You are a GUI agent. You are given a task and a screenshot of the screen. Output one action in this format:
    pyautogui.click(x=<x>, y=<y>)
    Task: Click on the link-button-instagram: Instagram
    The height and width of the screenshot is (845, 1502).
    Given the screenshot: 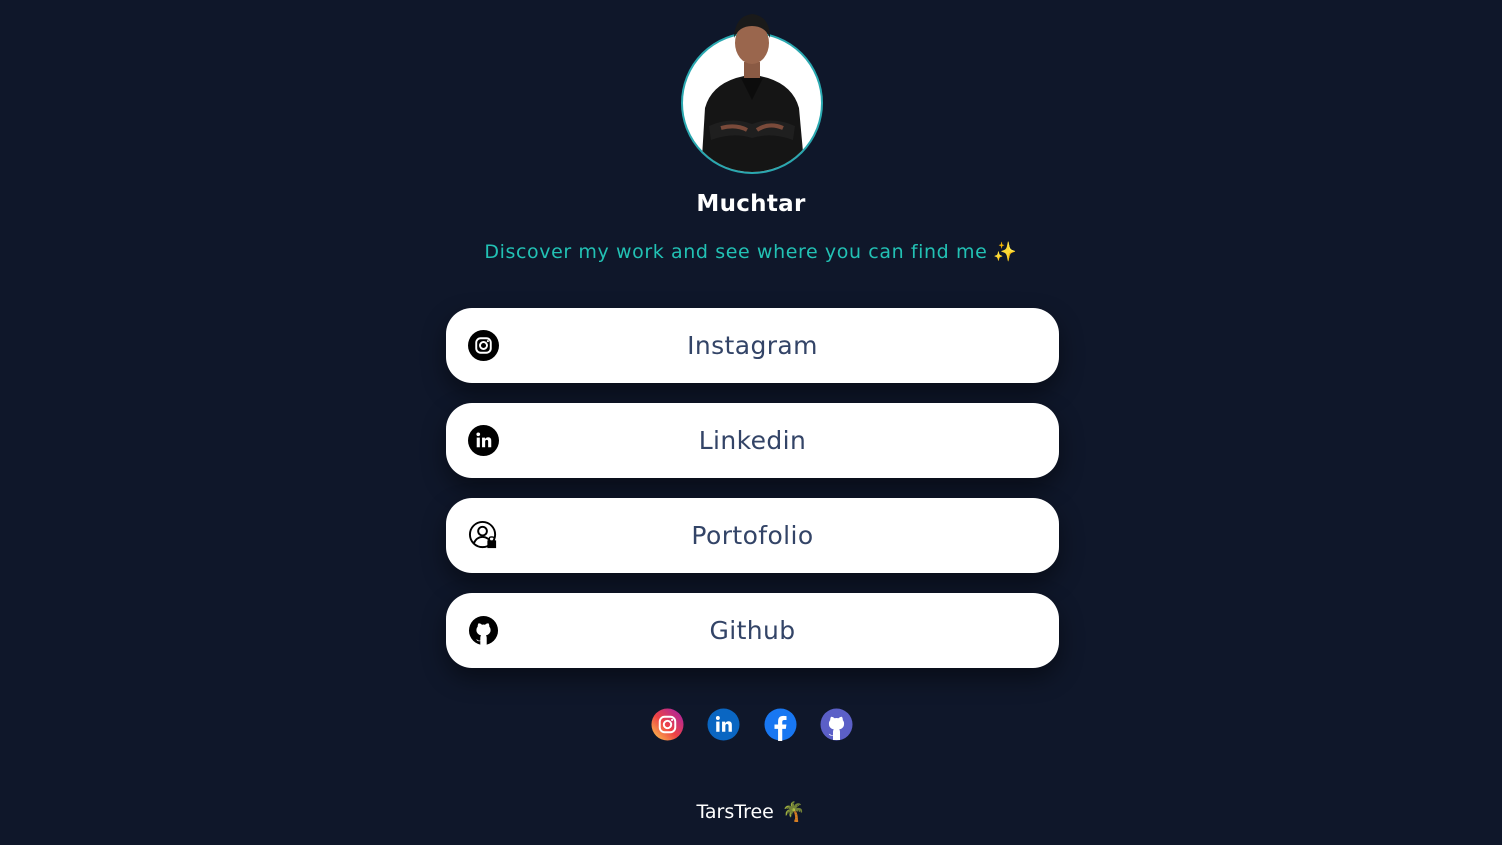 What is the action you would take?
    pyautogui.click(x=752, y=345)
    